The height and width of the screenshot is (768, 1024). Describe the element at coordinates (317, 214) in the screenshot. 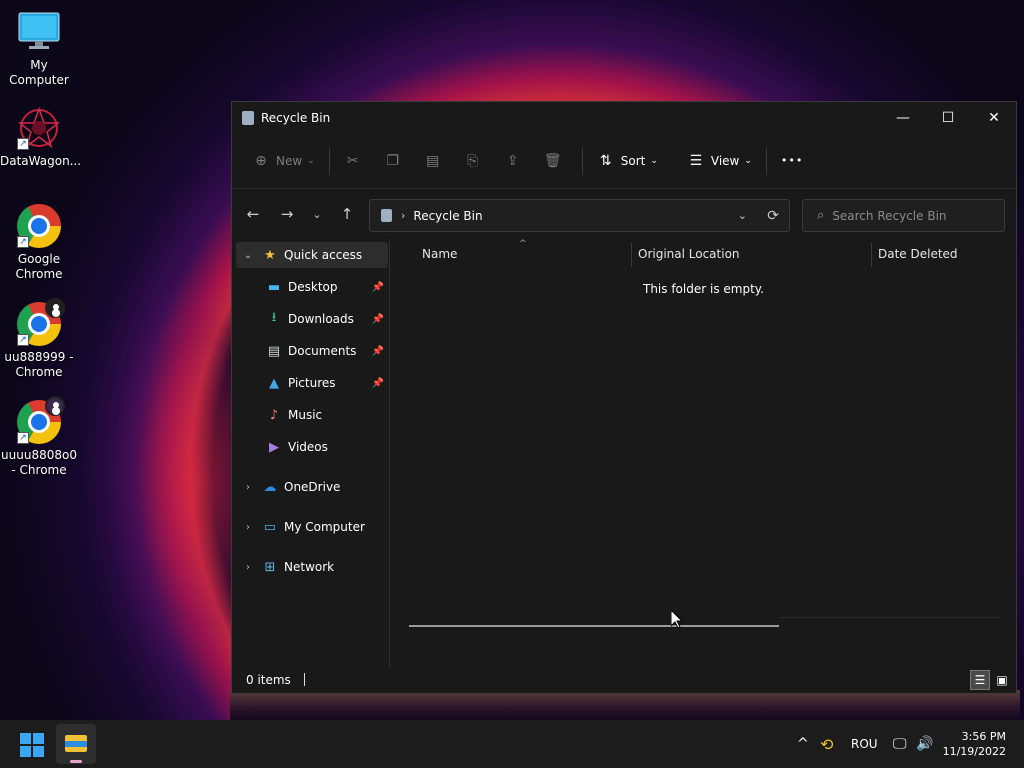

I see `recent-locations-chevron-icon: ⌄` at that location.